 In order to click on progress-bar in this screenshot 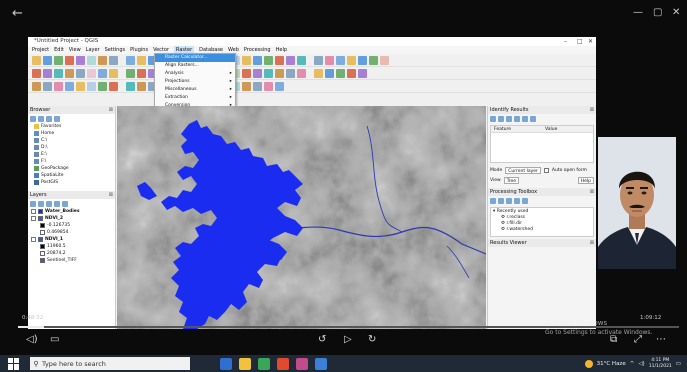, I will do `click(348, 327)`.